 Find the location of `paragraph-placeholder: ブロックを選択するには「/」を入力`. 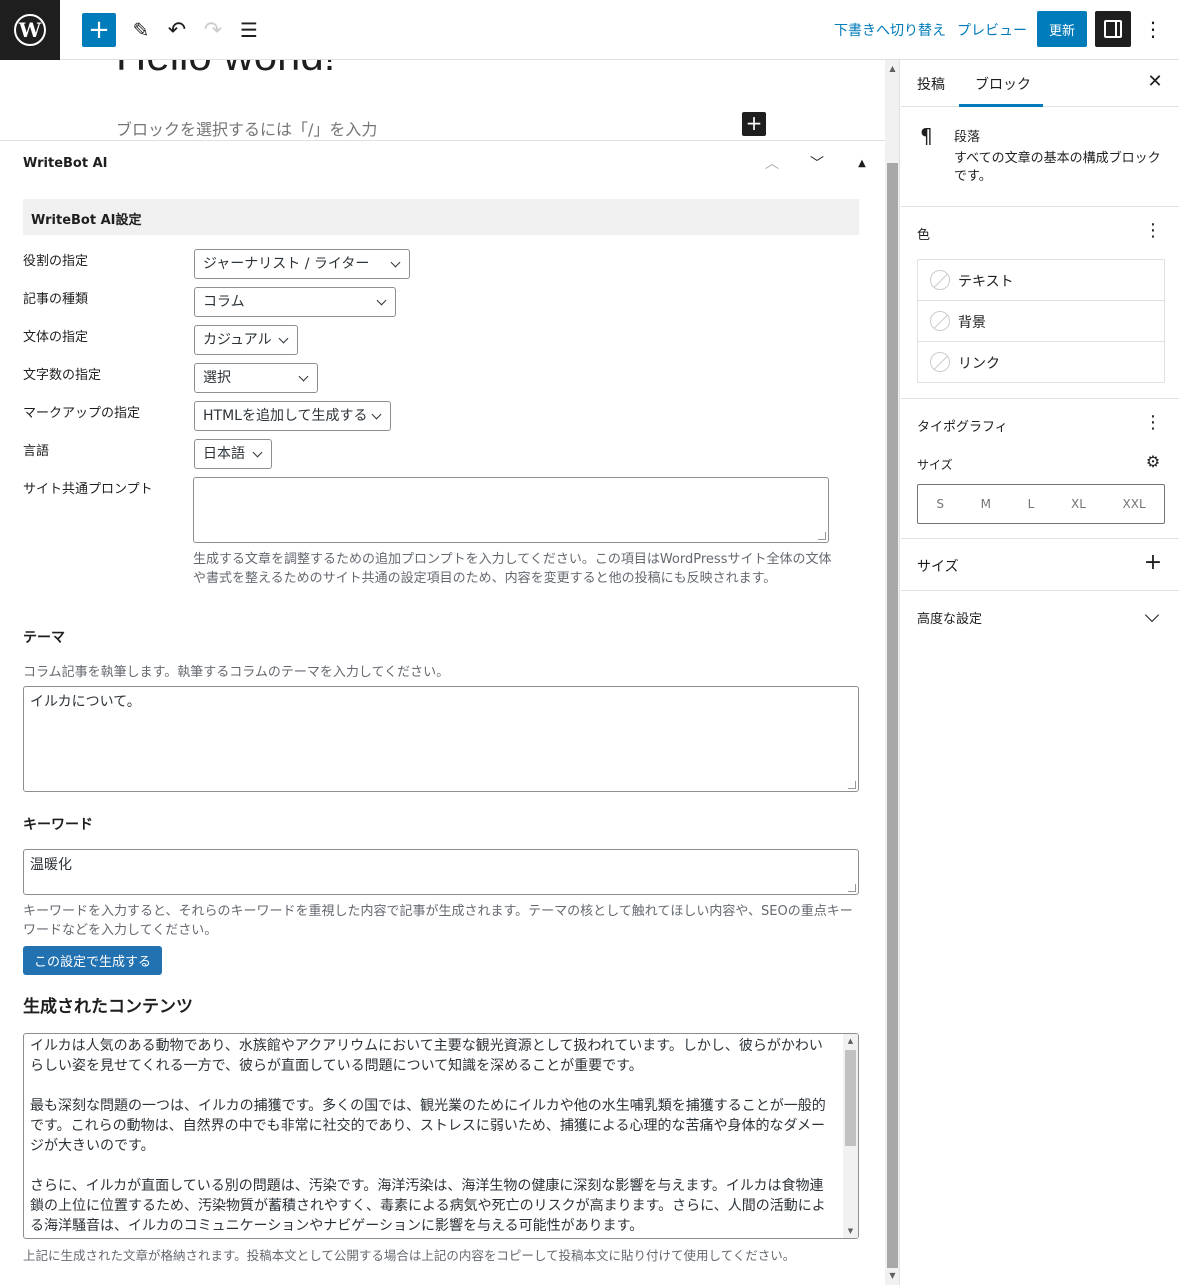

paragraph-placeholder: ブロックを選択するには「/」を入力 is located at coordinates (246, 128).